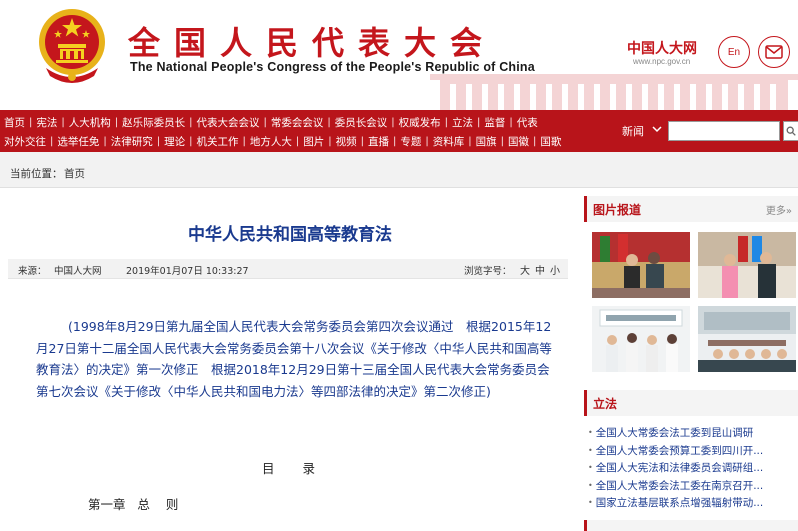  What do you see at coordinates (133, 504) in the screenshot?
I see `chapter-1-heading: 第一章 总 则` at bounding box center [133, 504].